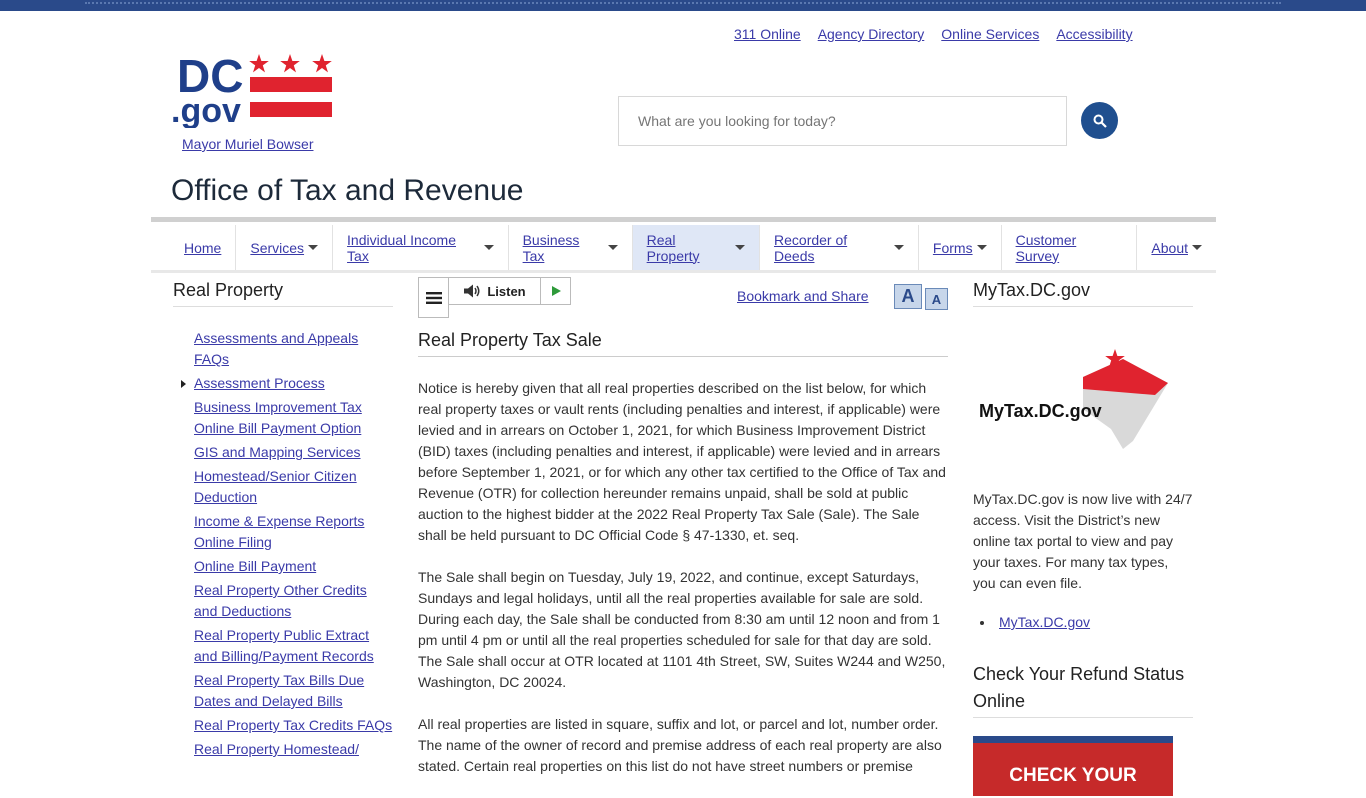  What do you see at coordinates (279, 531) in the screenshot?
I see `sidebar-link: Income & Expense Reports Online Filing` at bounding box center [279, 531].